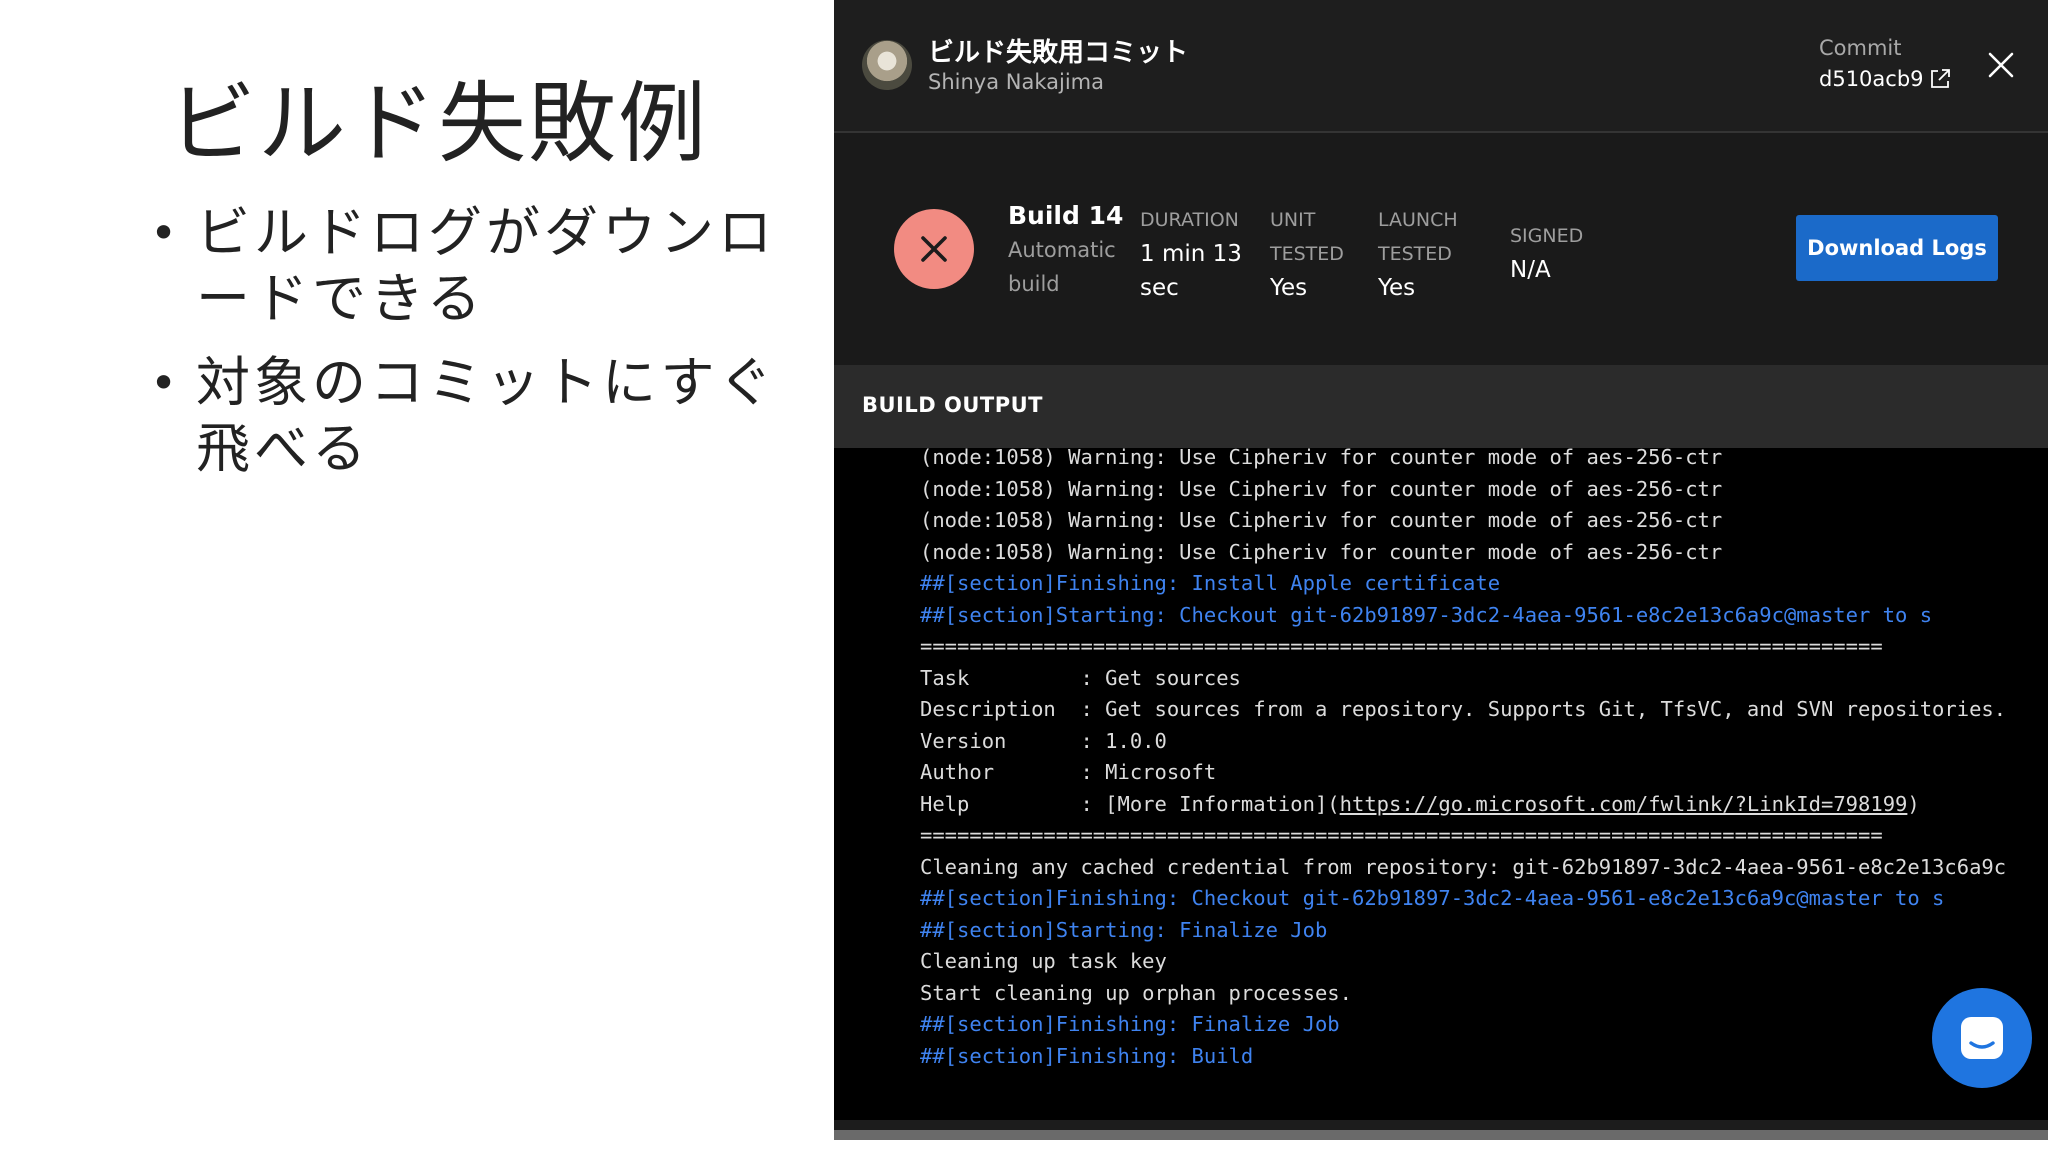 This screenshot has height=1152, width=2048. I want to click on close-icon, so click(2001, 65).